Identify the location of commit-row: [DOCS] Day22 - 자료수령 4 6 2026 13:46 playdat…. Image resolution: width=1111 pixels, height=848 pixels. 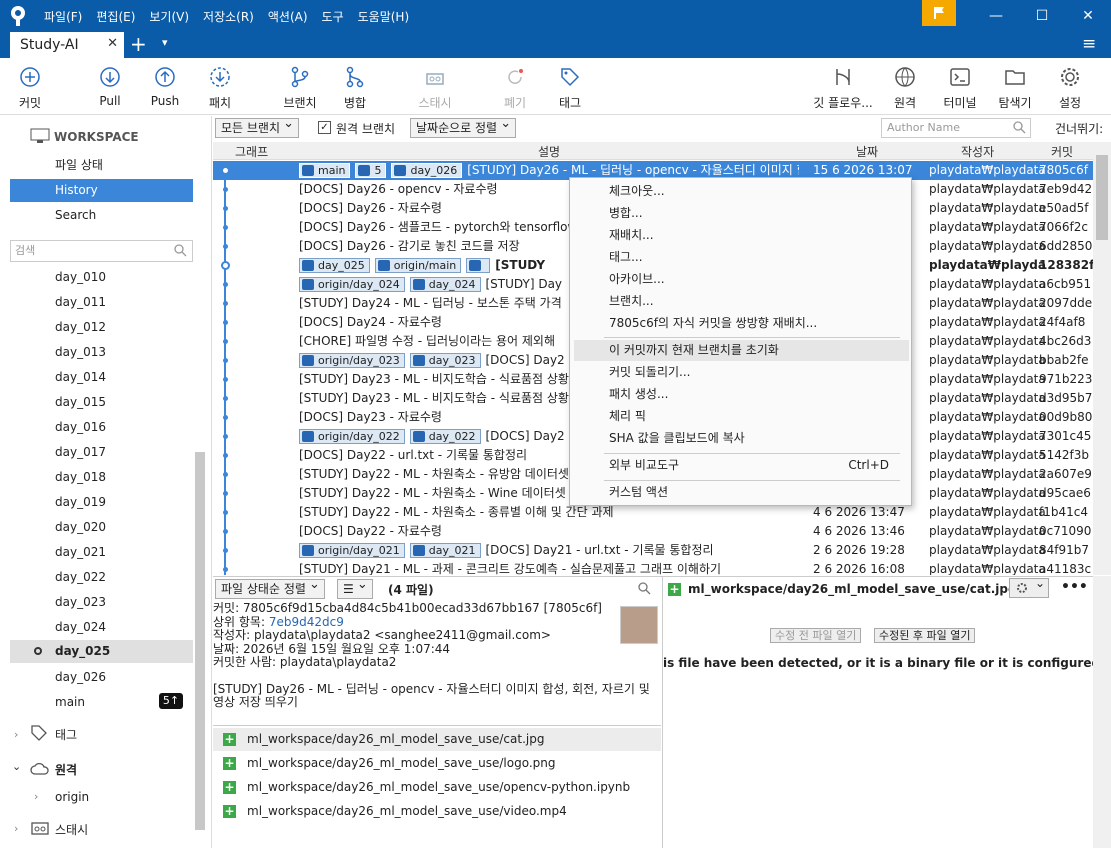
(653, 531).